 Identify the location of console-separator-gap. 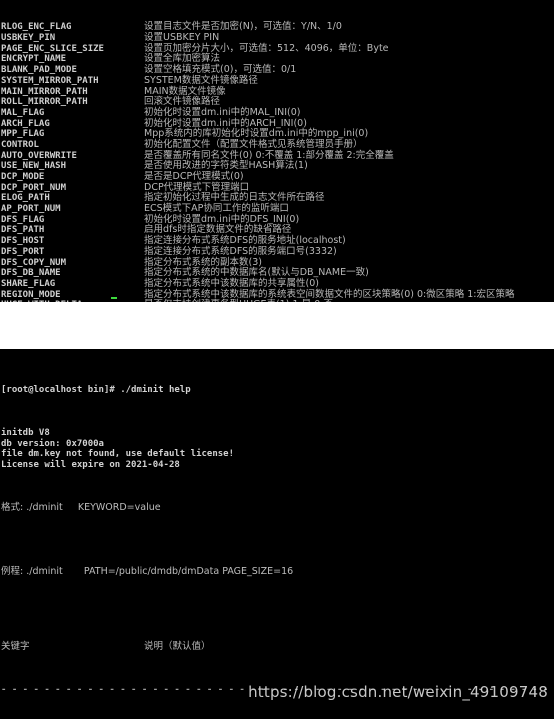
(277, 325).